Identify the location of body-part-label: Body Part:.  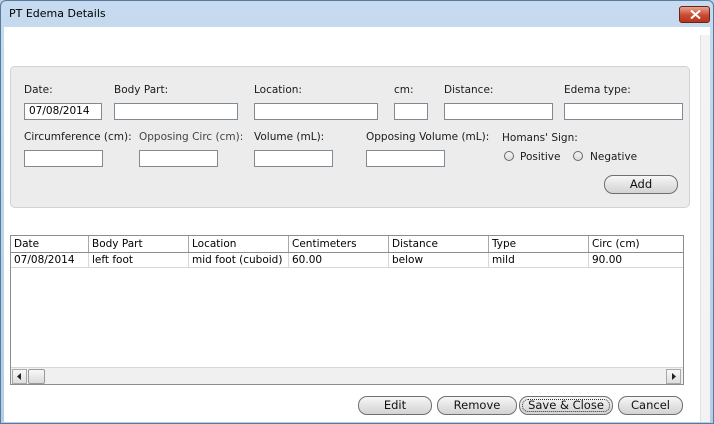
(141, 90).